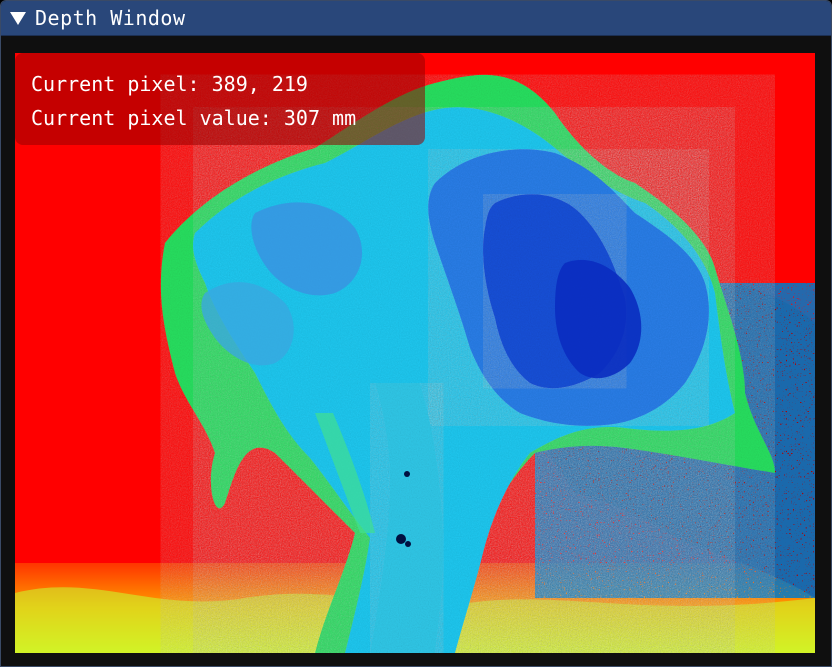  I want to click on current-pixel-value-line: Current pixel value: 307 mm, so click(220, 118).